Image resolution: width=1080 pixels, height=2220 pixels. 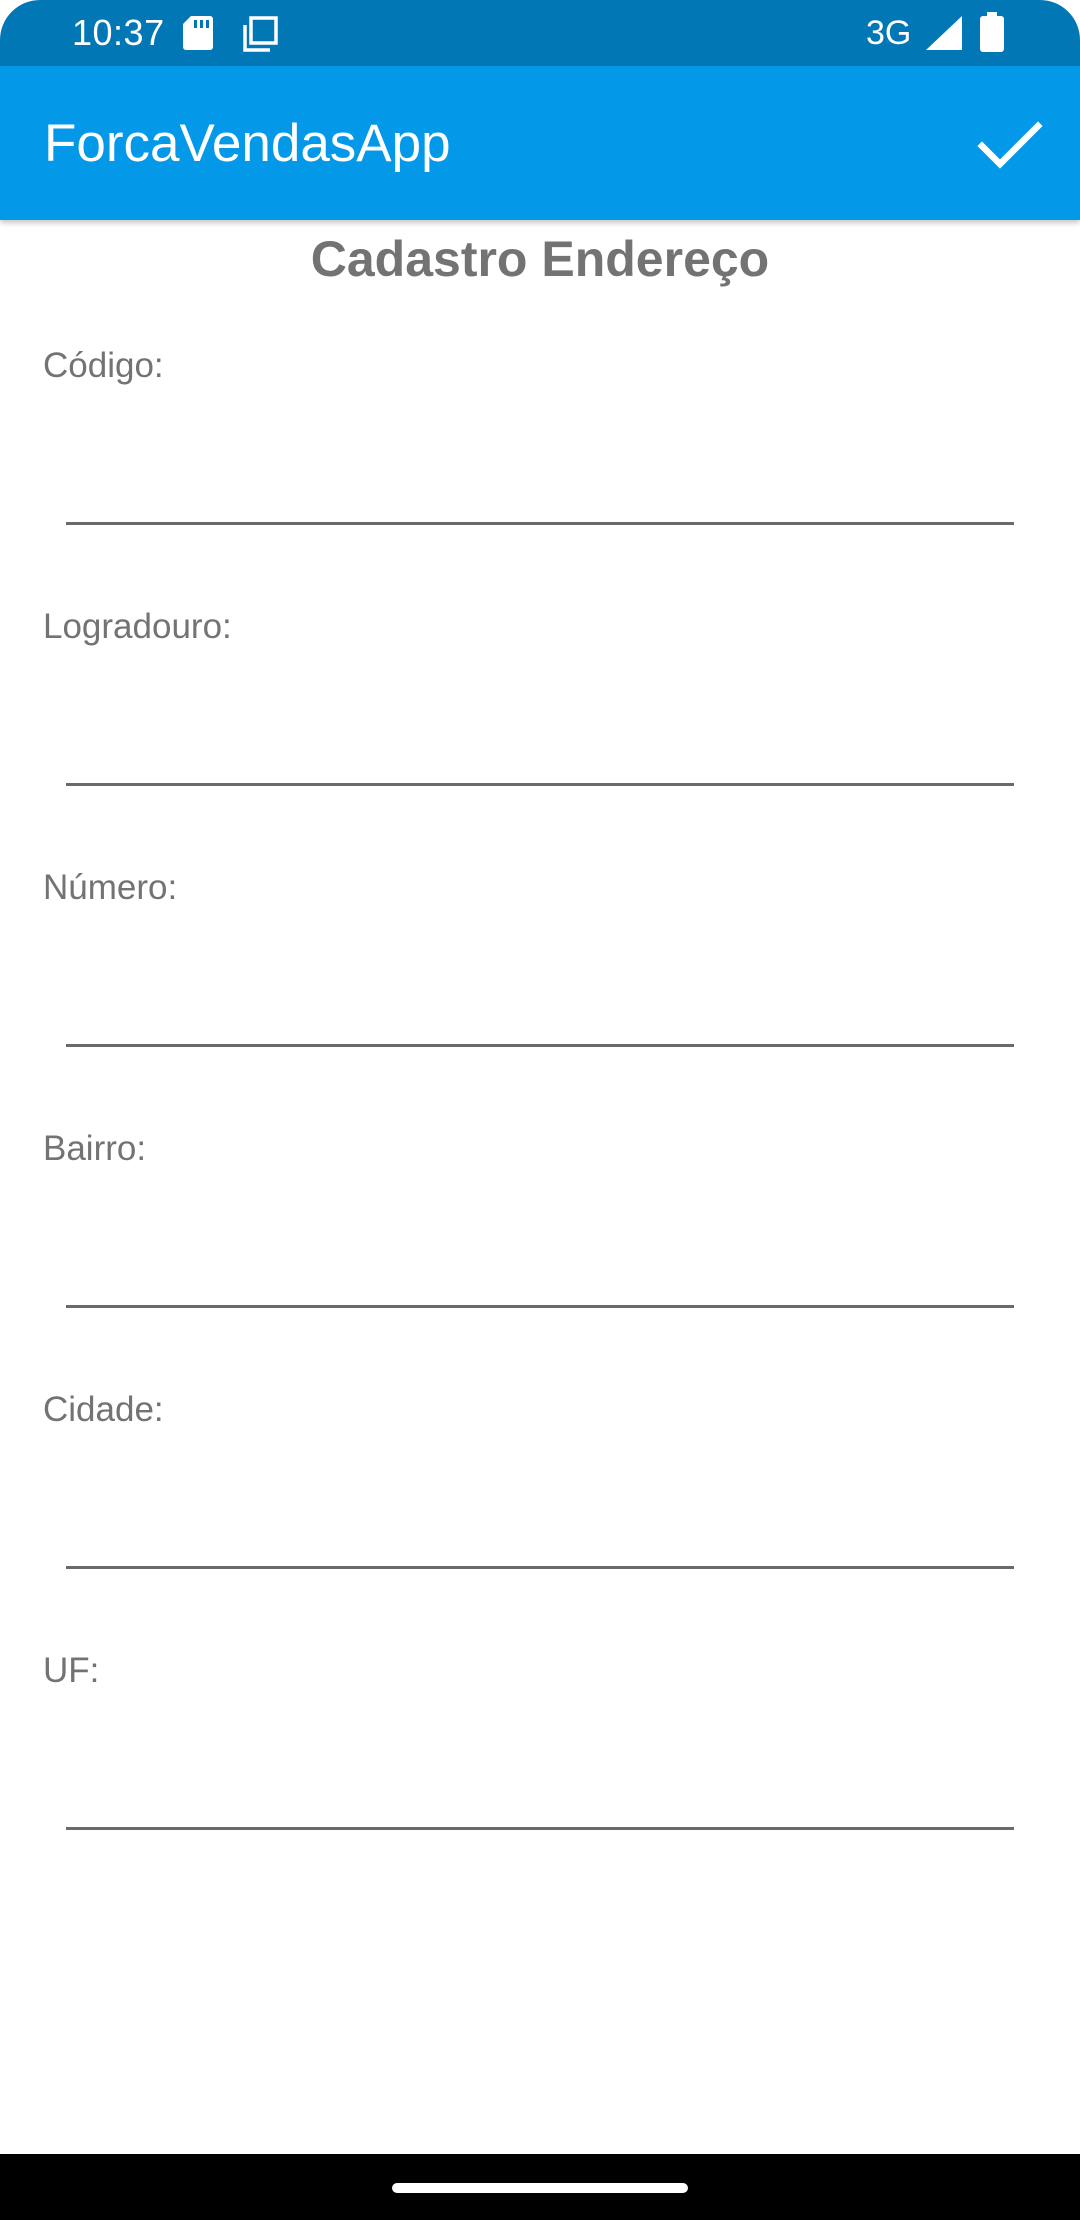 I want to click on navigation-bar, so click(x=540, y=2187).